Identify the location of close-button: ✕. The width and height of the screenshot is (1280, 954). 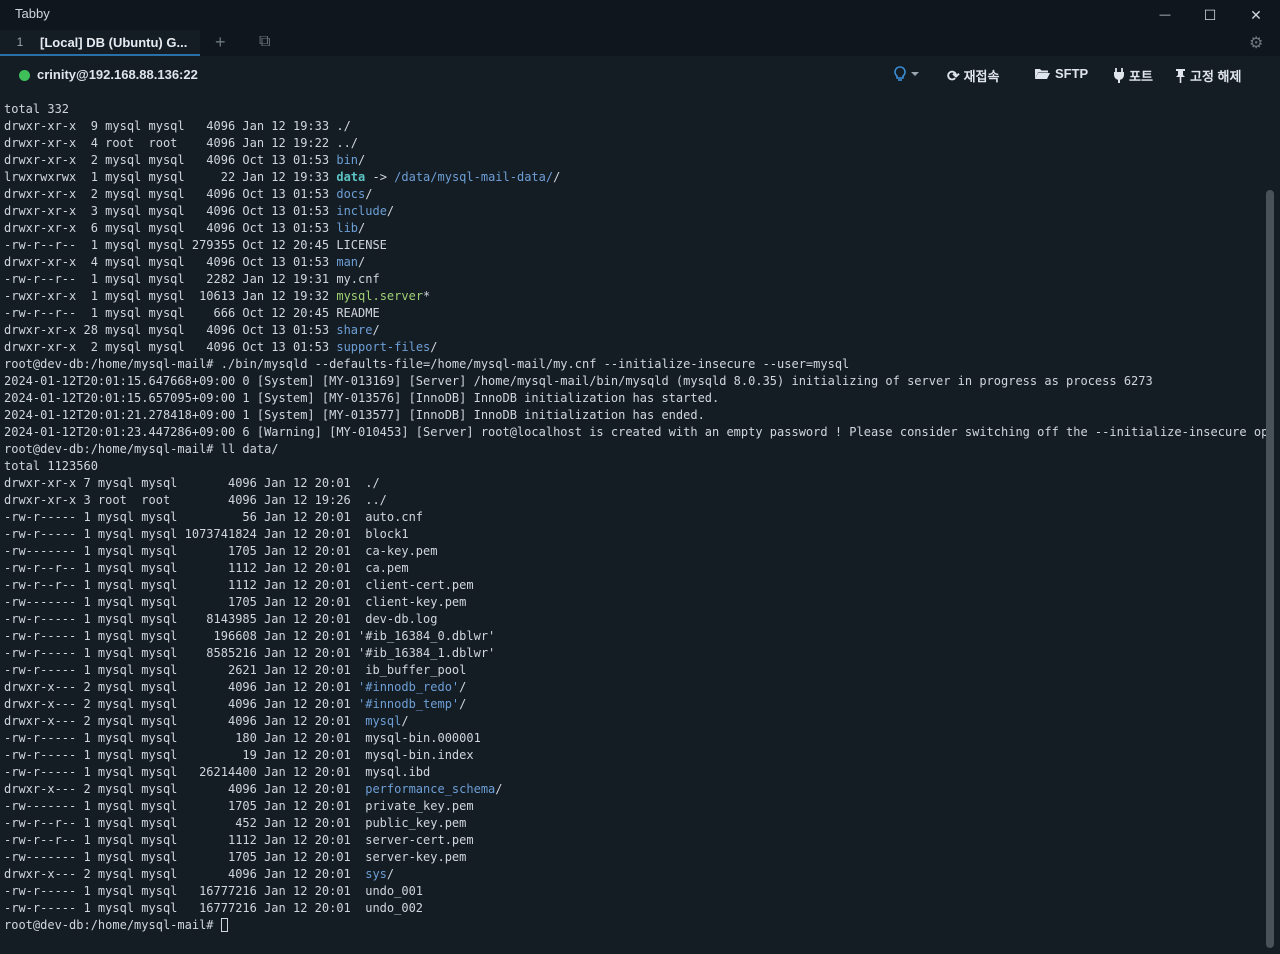
(1256, 15).